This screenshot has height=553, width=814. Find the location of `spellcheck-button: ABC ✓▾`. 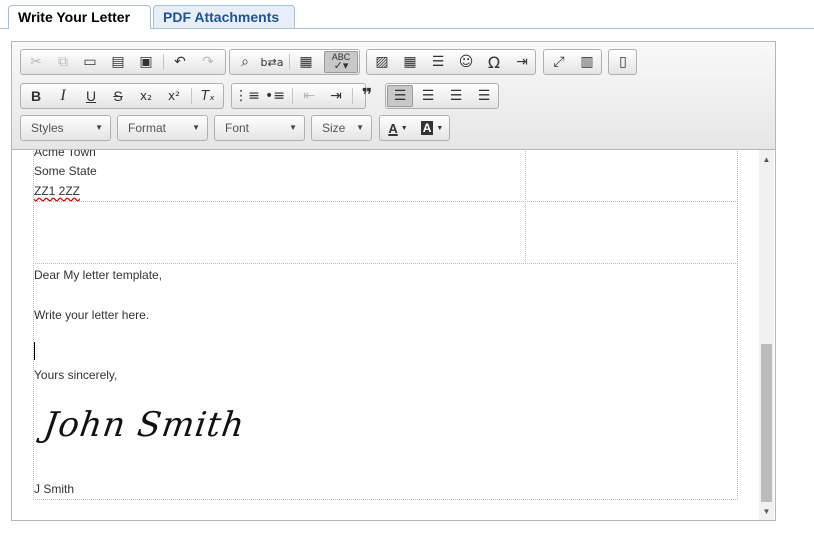

spellcheck-button: ABC ✓▾ is located at coordinates (341, 62).